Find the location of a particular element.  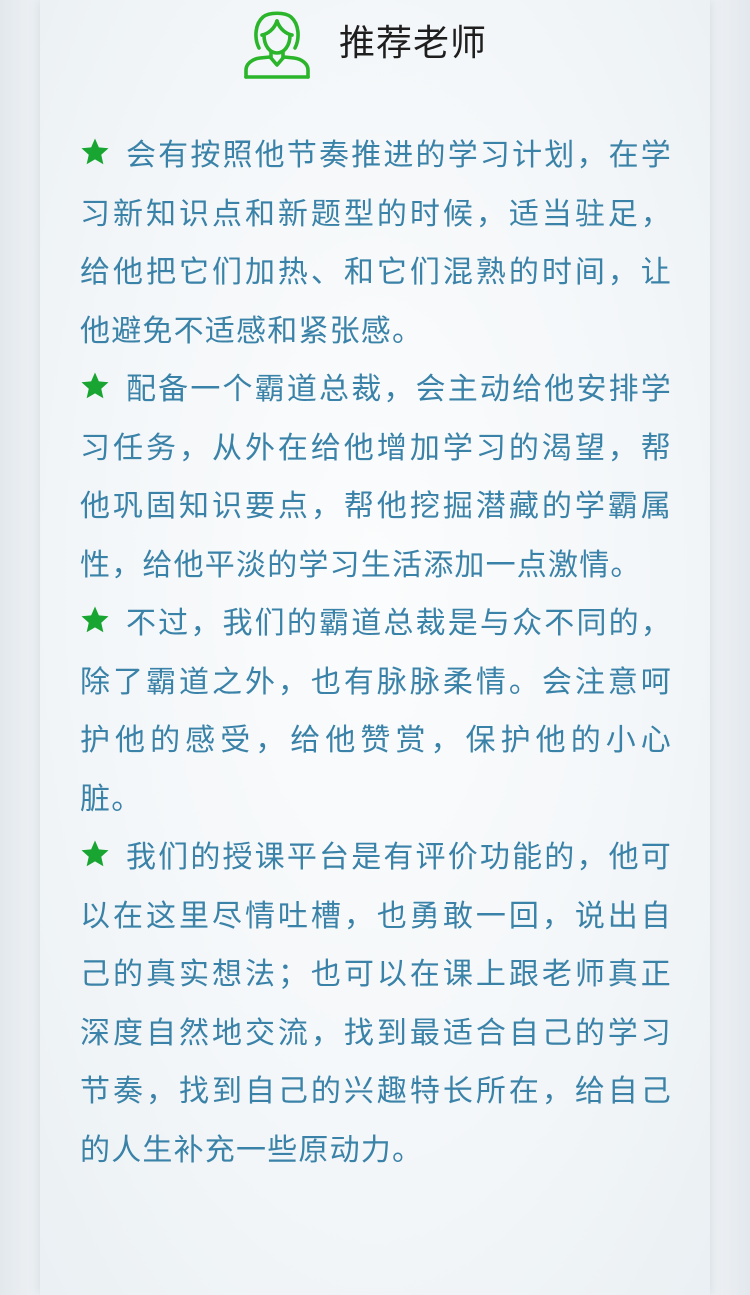

teacher-female-icon is located at coordinates (277, 45).